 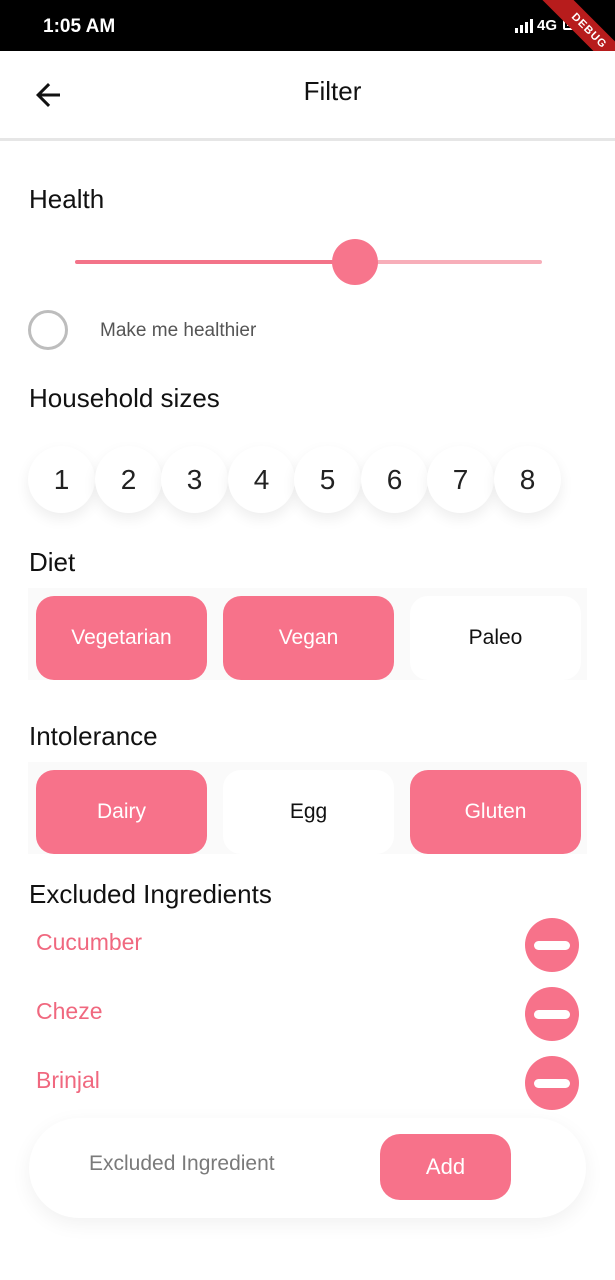 I want to click on diet-chip-vegan: Vegan, so click(x=308, y=638).